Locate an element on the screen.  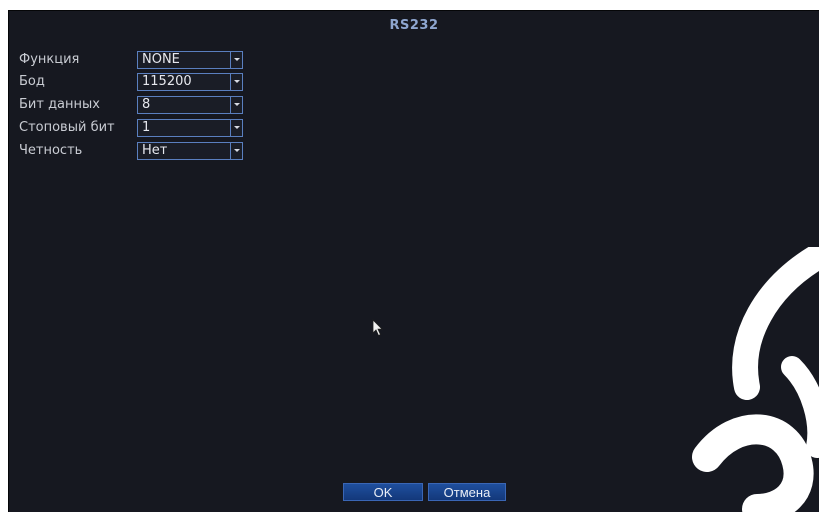
function-label: Функция is located at coordinates (49, 59).